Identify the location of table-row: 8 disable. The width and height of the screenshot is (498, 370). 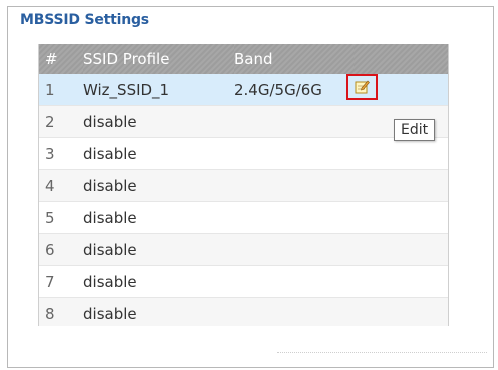
(243, 311).